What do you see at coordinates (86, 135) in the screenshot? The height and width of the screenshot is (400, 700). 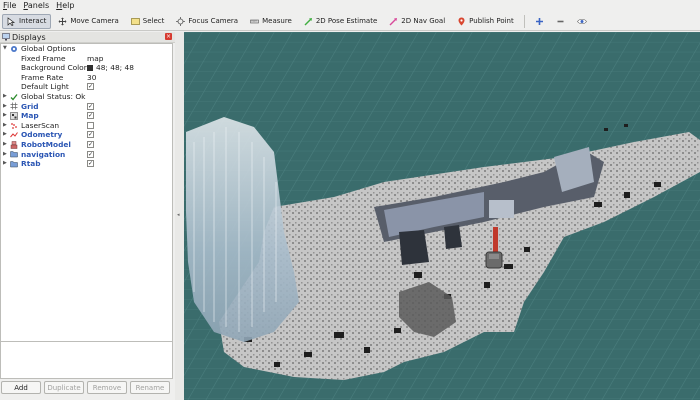 I see `tree-row-odometry: ▶ Odometry ✓` at bounding box center [86, 135].